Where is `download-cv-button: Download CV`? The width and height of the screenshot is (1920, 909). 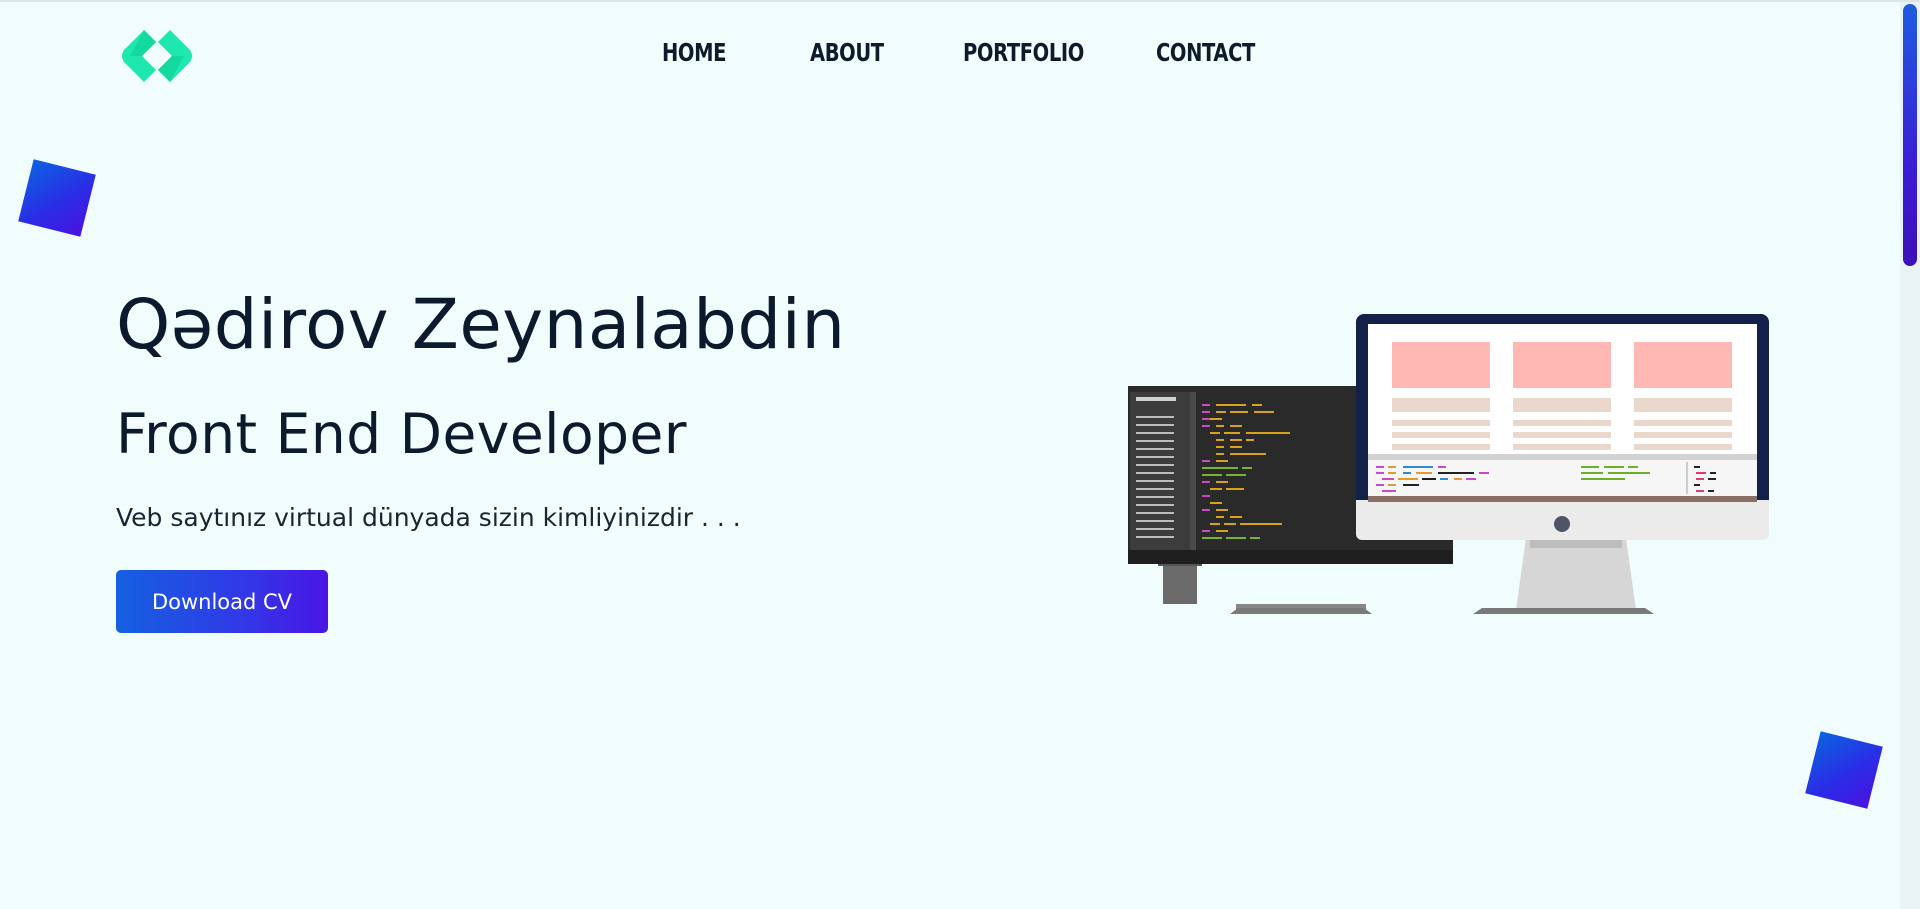 download-cv-button: Download CV is located at coordinates (222, 601).